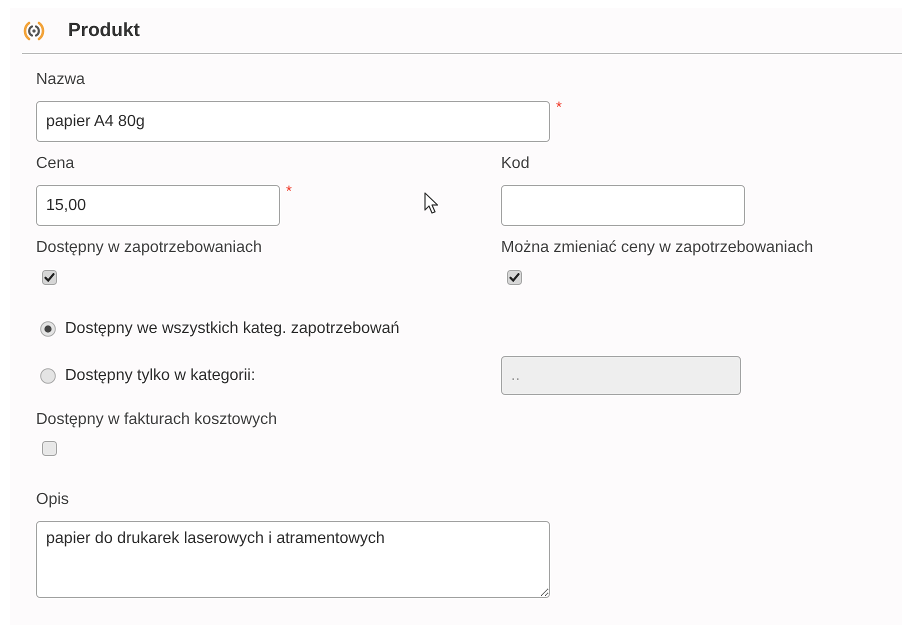 The height and width of the screenshot is (625, 902). Describe the element at coordinates (268, 376) in the screenshot. I see `radio-option: Dostępny tylko w kategorii:` at that location.